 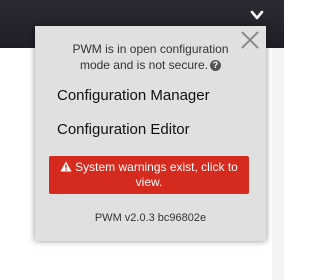 I want to click on chevron-down-icon, so click(x=257, y=15).